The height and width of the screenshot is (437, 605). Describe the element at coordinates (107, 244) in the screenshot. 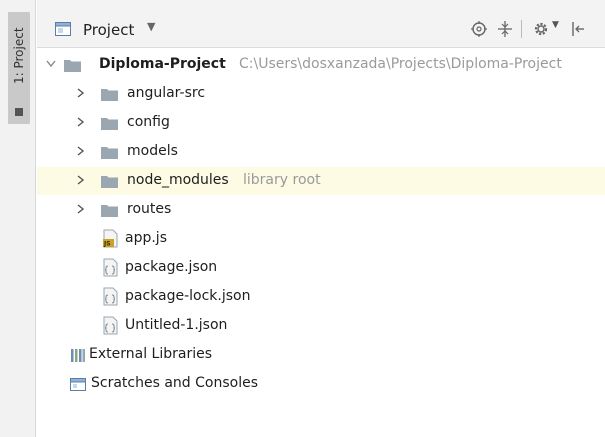

I see `svg-text: JS` at that location.